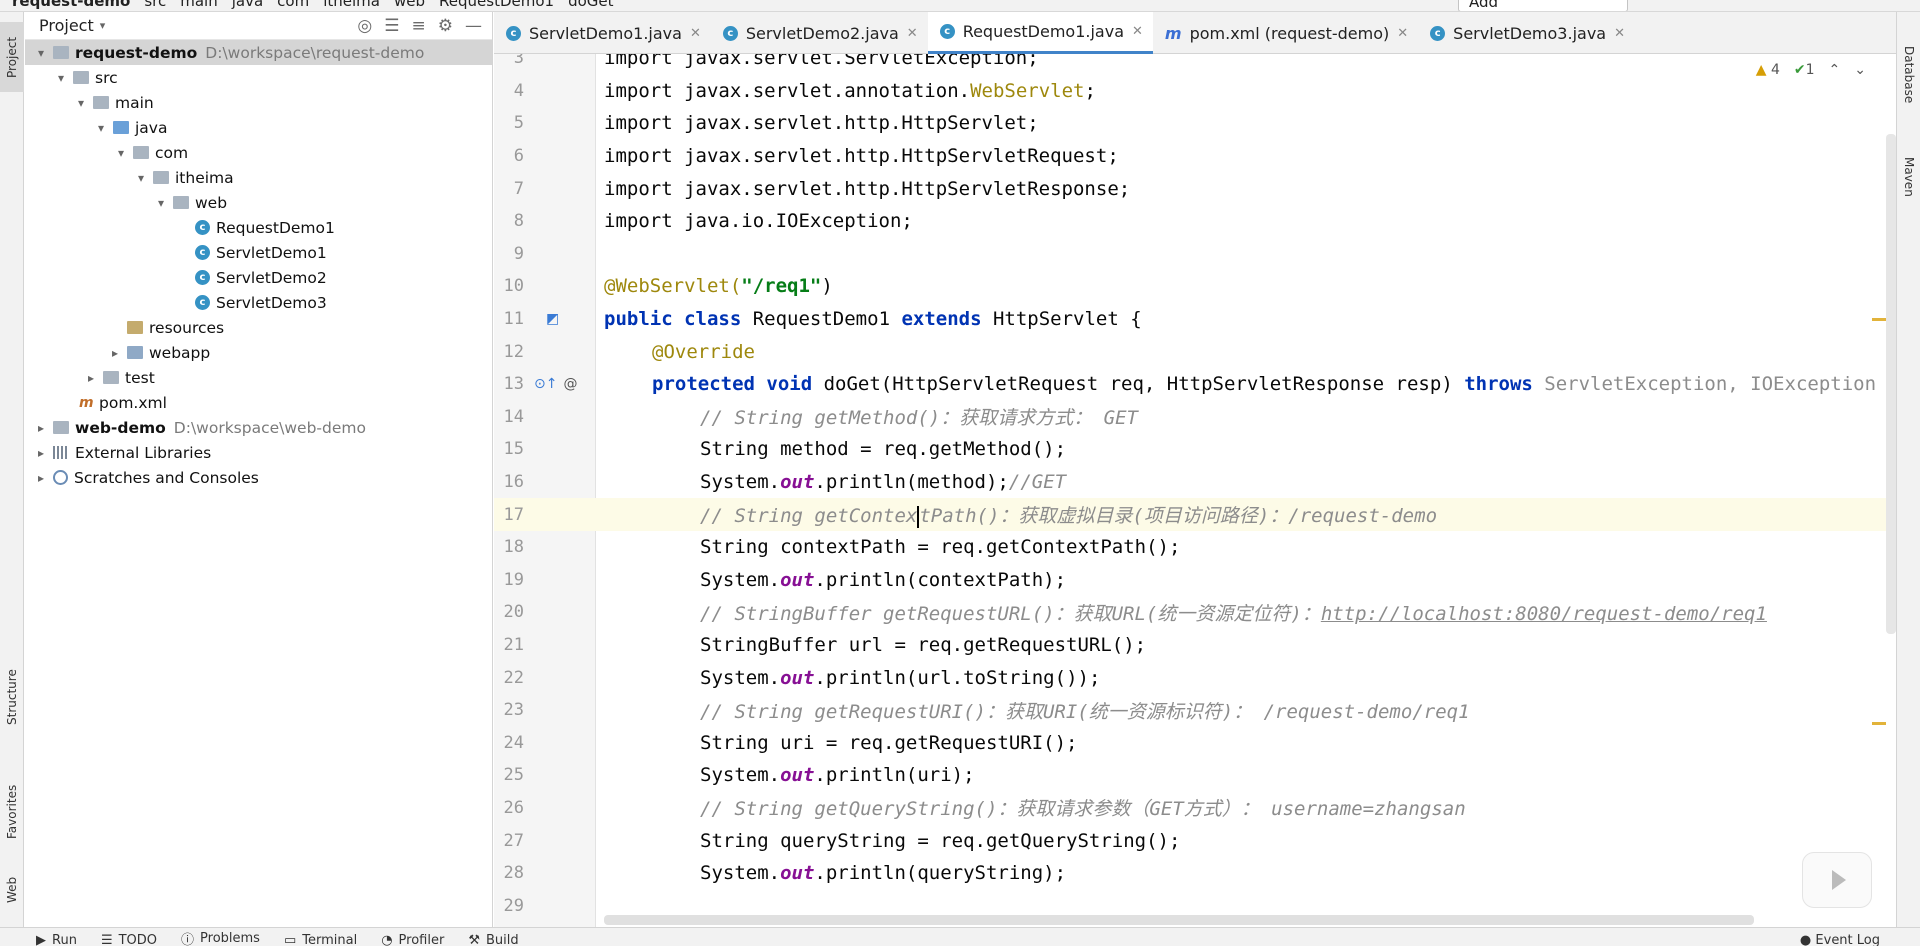  I want to click on inspection-widget: ▲ 4 ✔1 ⌃ ⌄, so click(1811, 70).